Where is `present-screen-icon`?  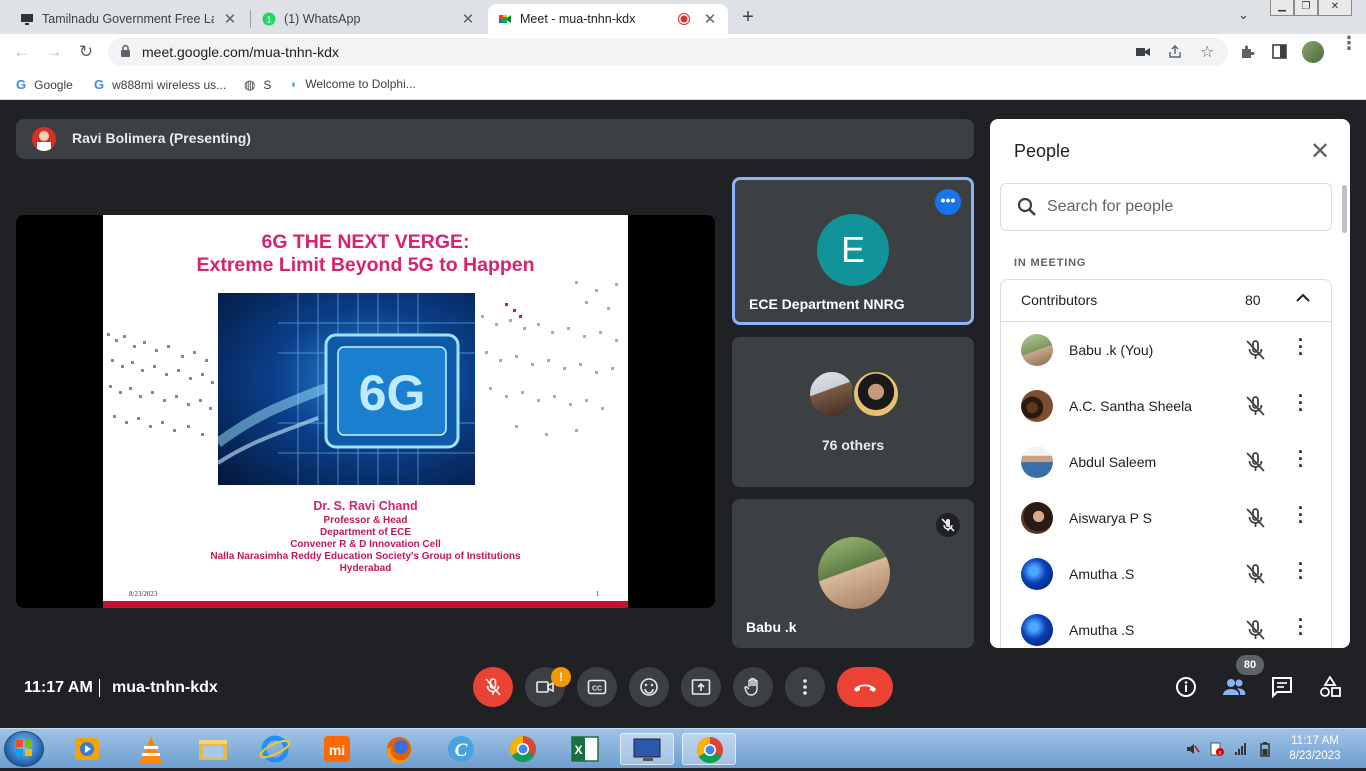 present-screen-icon is located at coordinates (701, 687).